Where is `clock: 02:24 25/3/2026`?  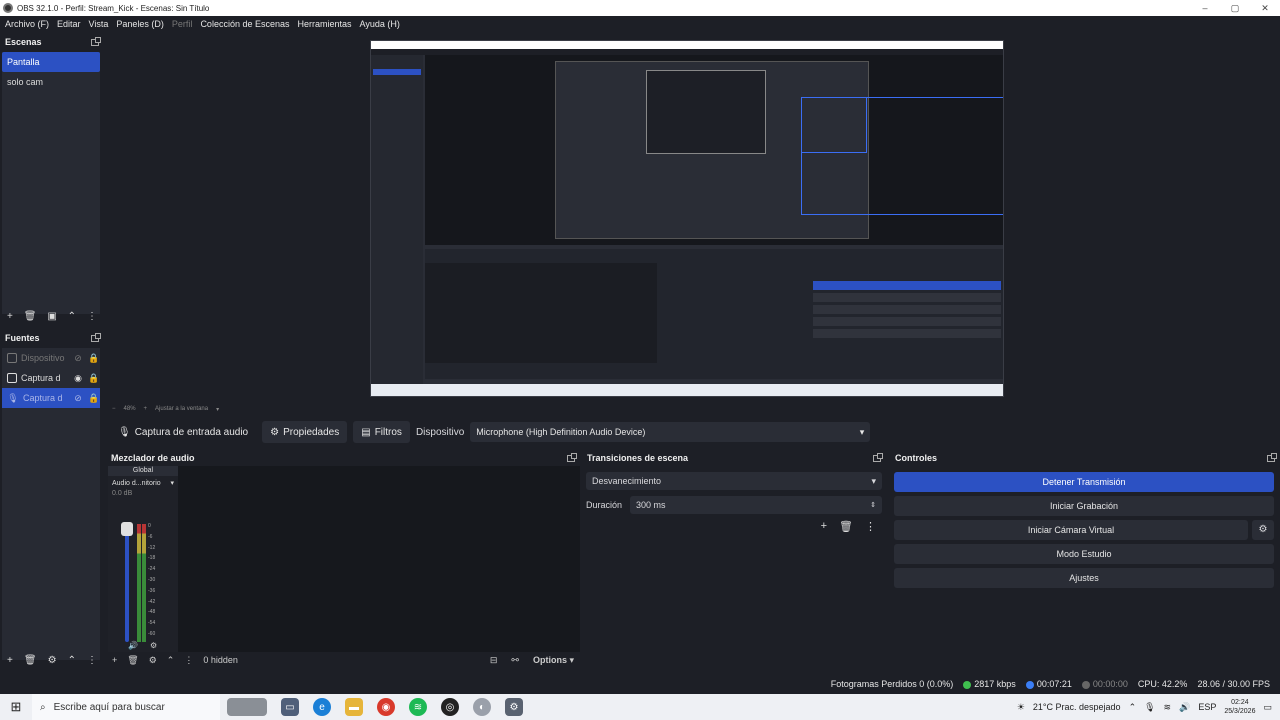
clock: 02:24 25/3/2026 is located at coordinates (1239, 707).